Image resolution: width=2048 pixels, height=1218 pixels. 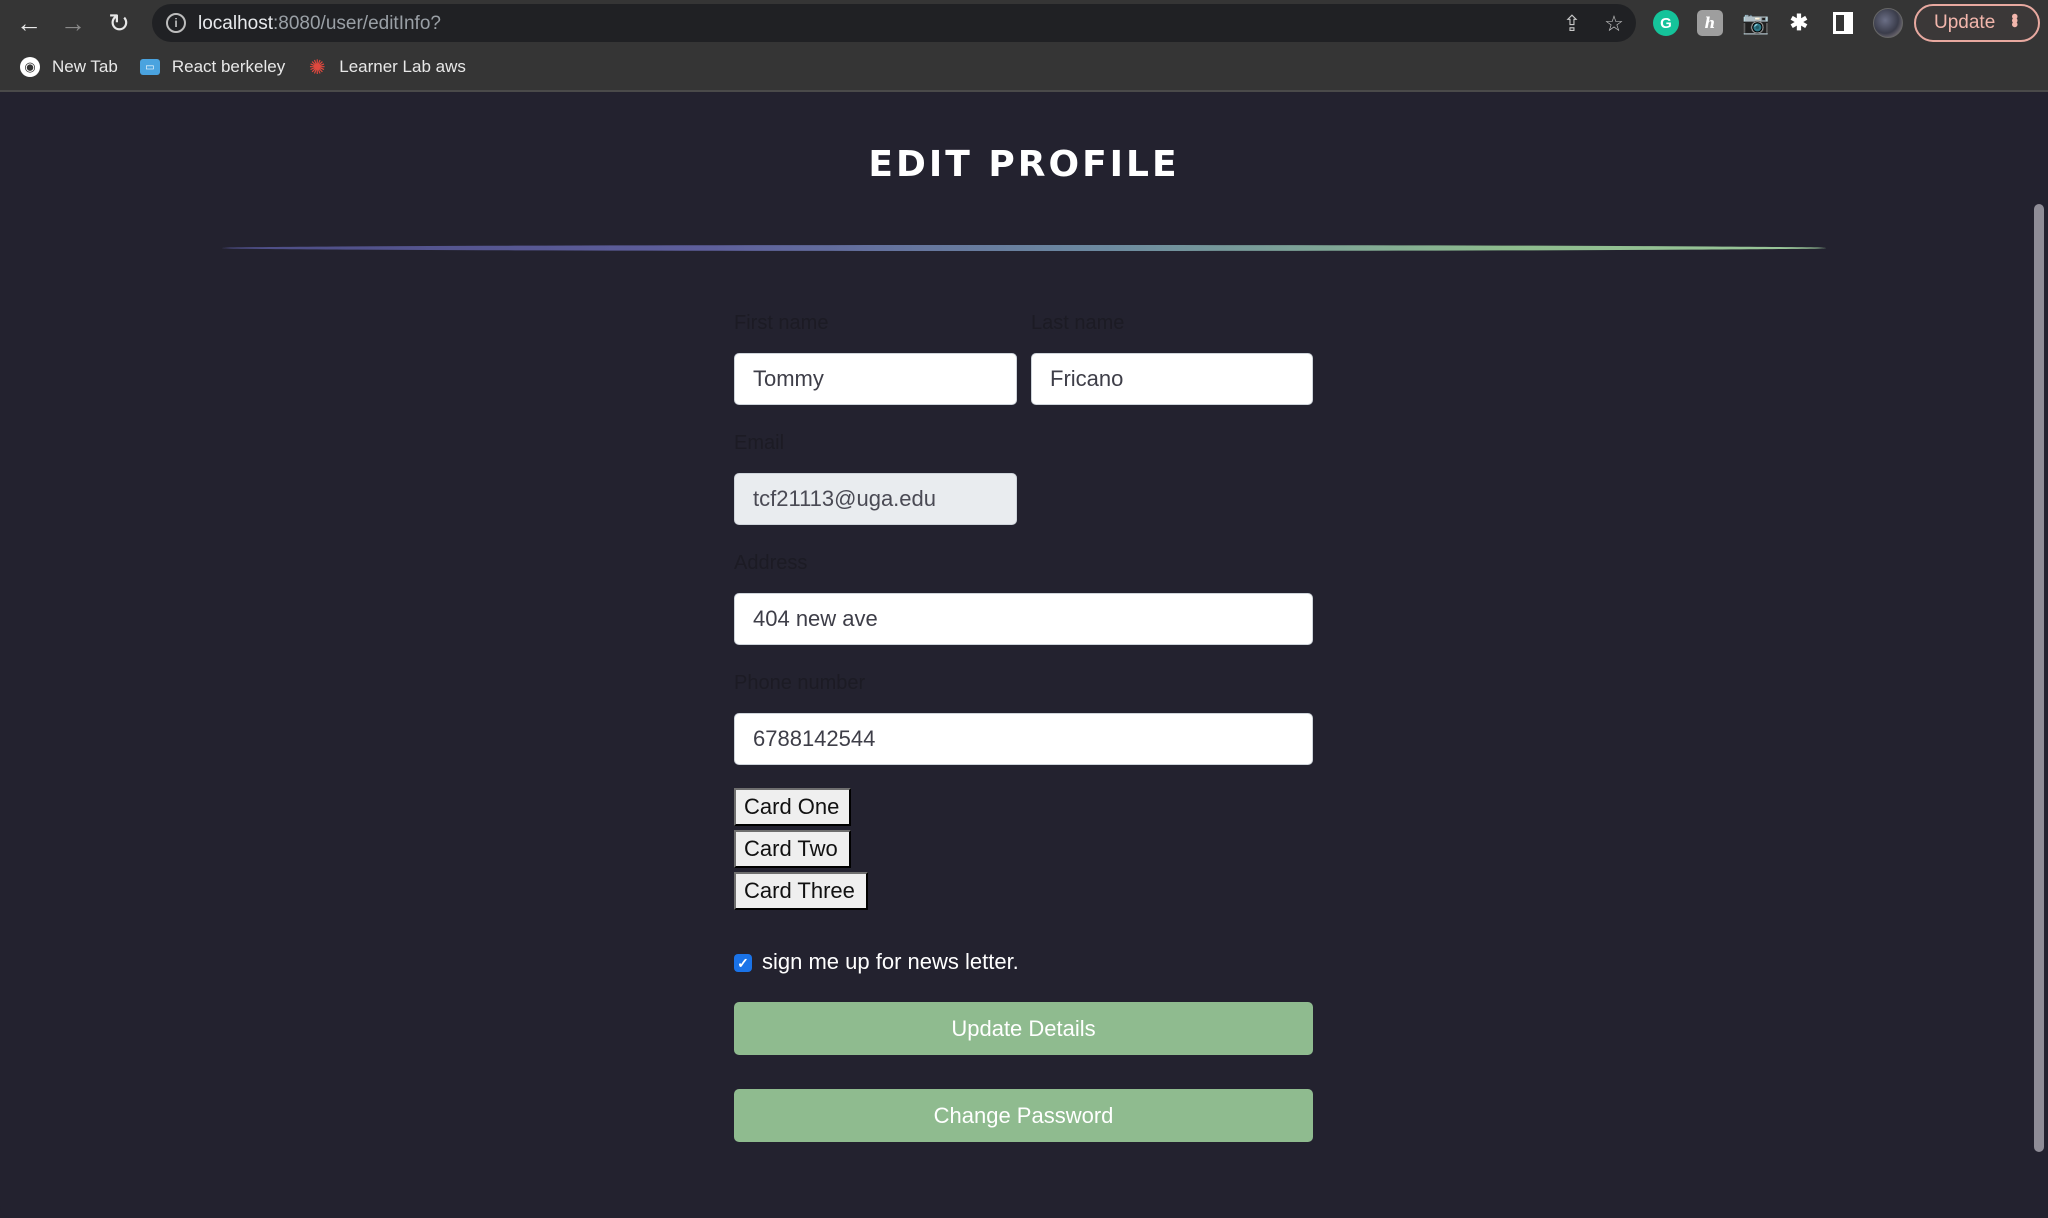 I want to click on browser-update-button: Update •••, so click(x=1977, y=23).